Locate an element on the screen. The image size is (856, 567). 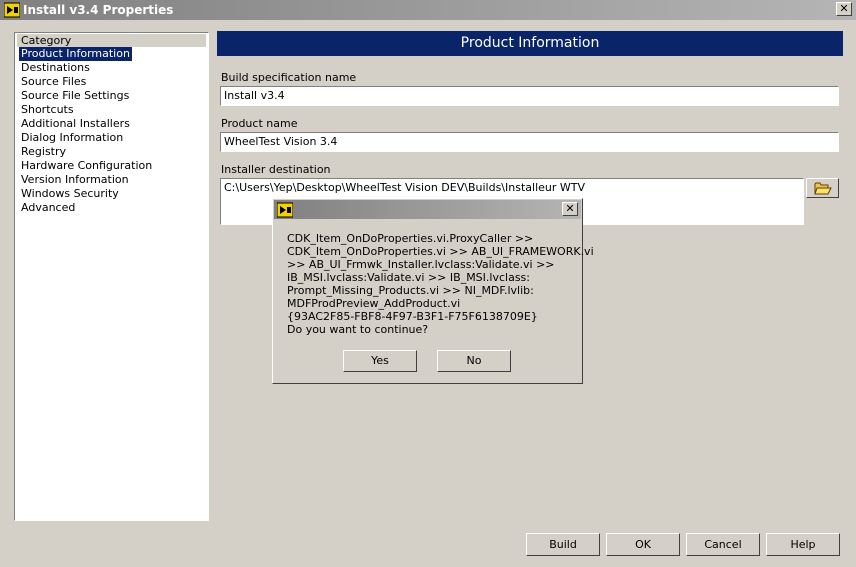
build-button: Build is located at coordinates (563, 544).